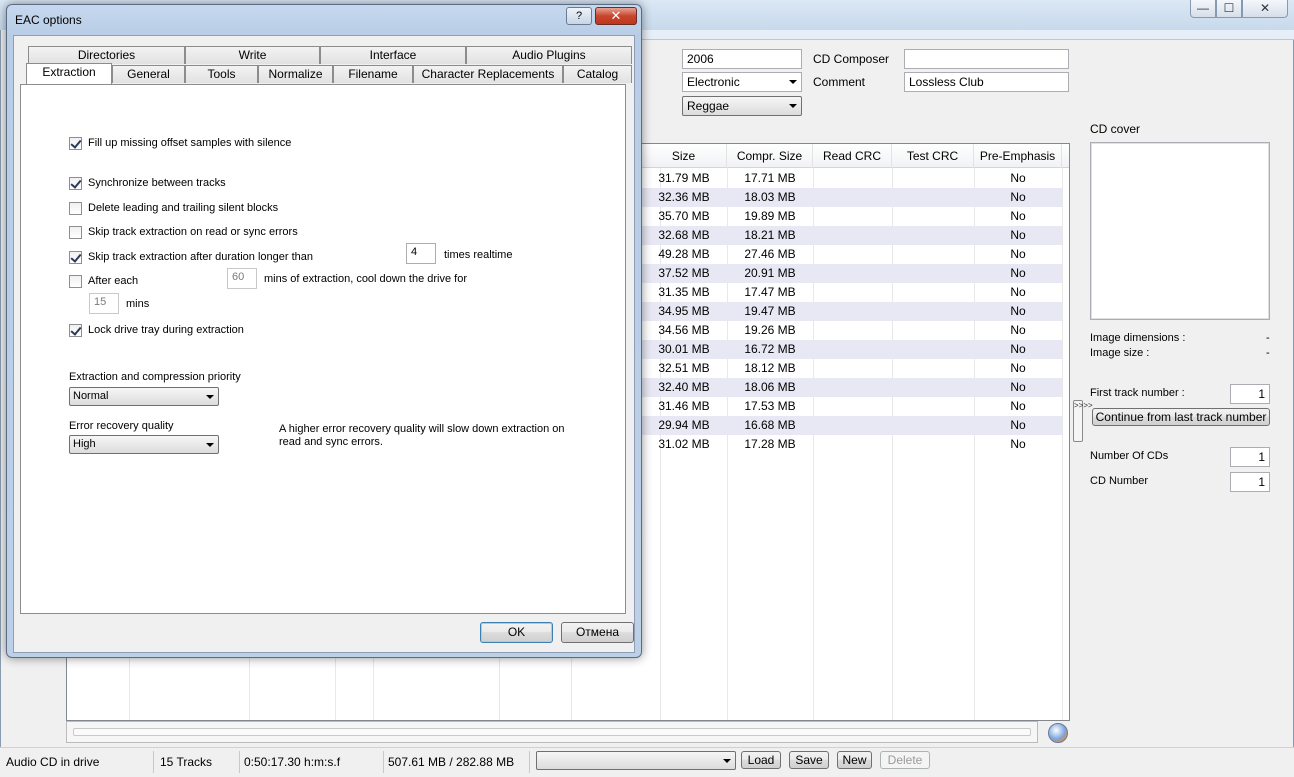  What do you see at coordinates (104, 303) in the screenshot?
I see `cool-down-minutes-field: 15` at bounding box center [104, 303].